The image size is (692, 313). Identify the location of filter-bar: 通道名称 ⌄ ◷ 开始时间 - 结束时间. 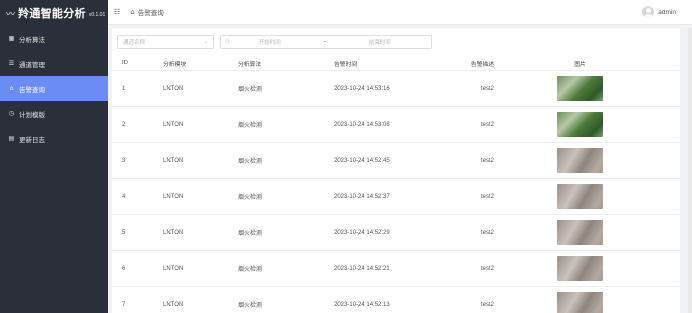
(274, 42).